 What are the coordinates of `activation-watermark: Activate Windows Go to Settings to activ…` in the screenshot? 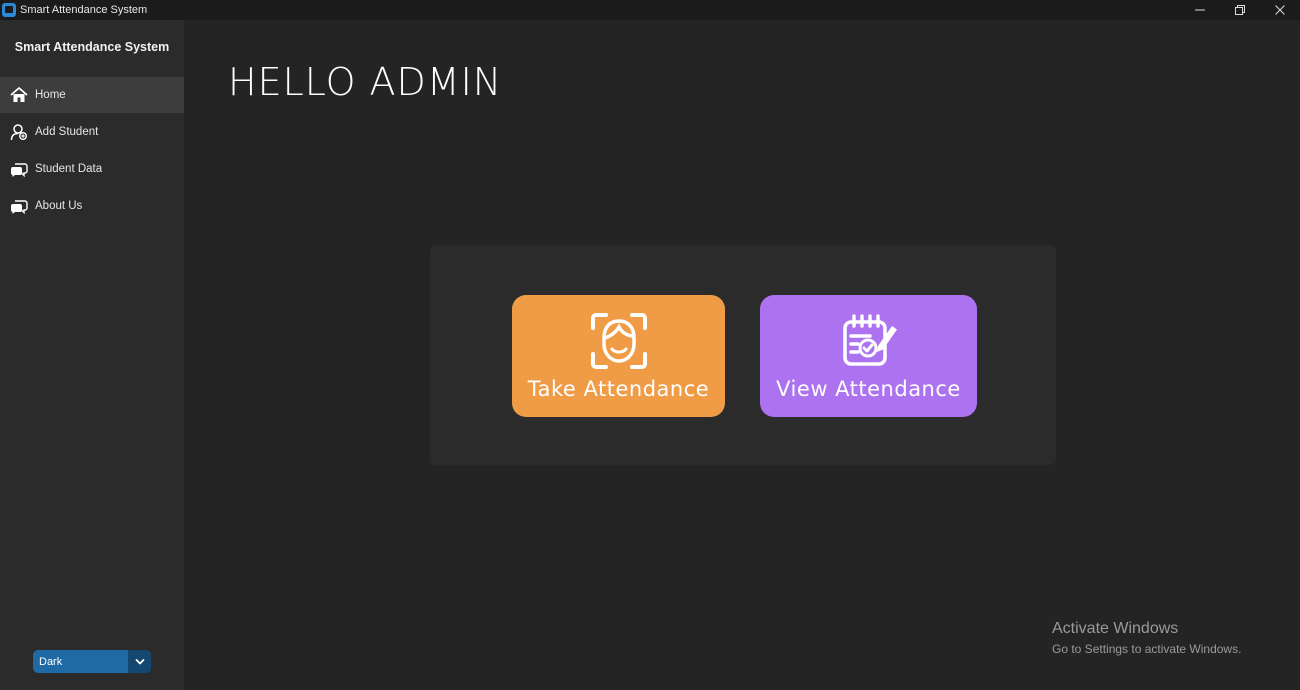 It's located at (1146, 638).